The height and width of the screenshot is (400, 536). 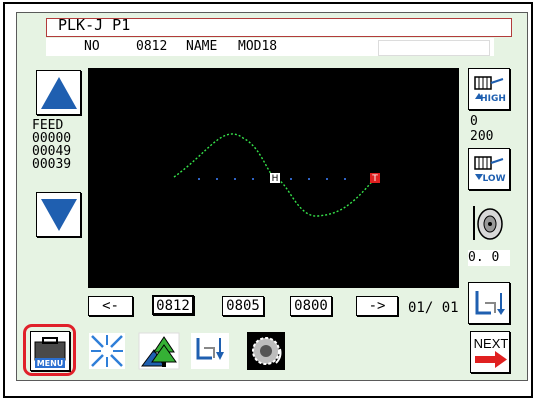 What do you see at coordinates (377, 306) in the screenshot?
I see `next-pattern-button: ->` at bounding box center [377, 306].